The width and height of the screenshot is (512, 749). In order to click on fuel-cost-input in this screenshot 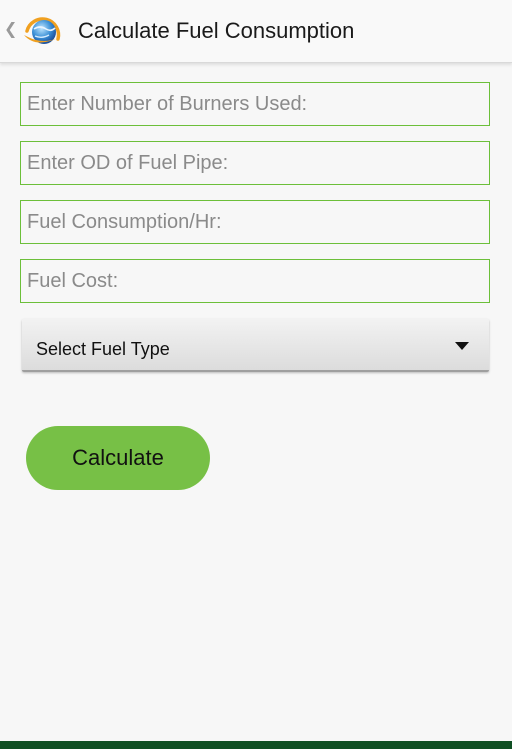, I will do `click(255, 281)`.